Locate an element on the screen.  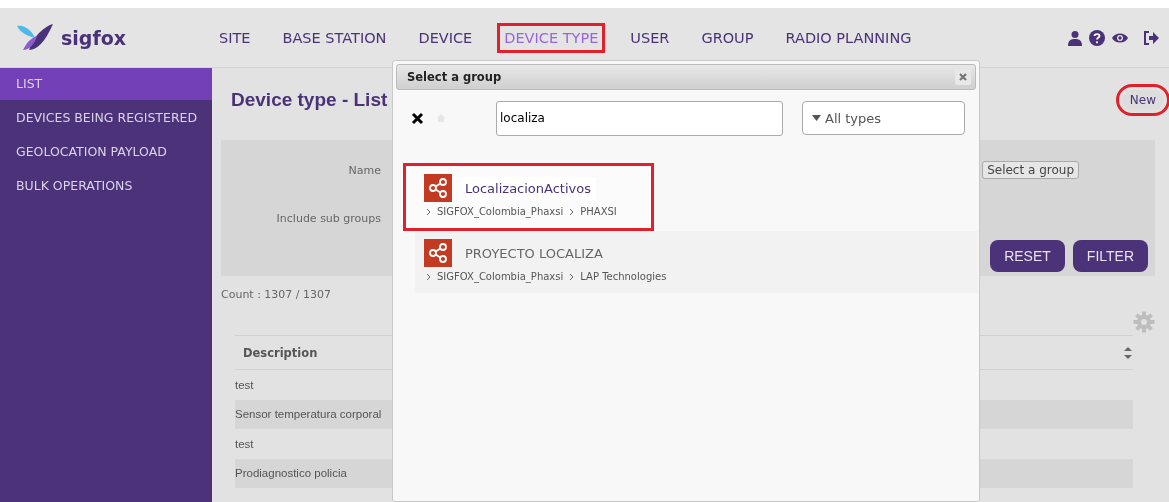
select-group-button: Select a group is located at coordinates (1030, 170).